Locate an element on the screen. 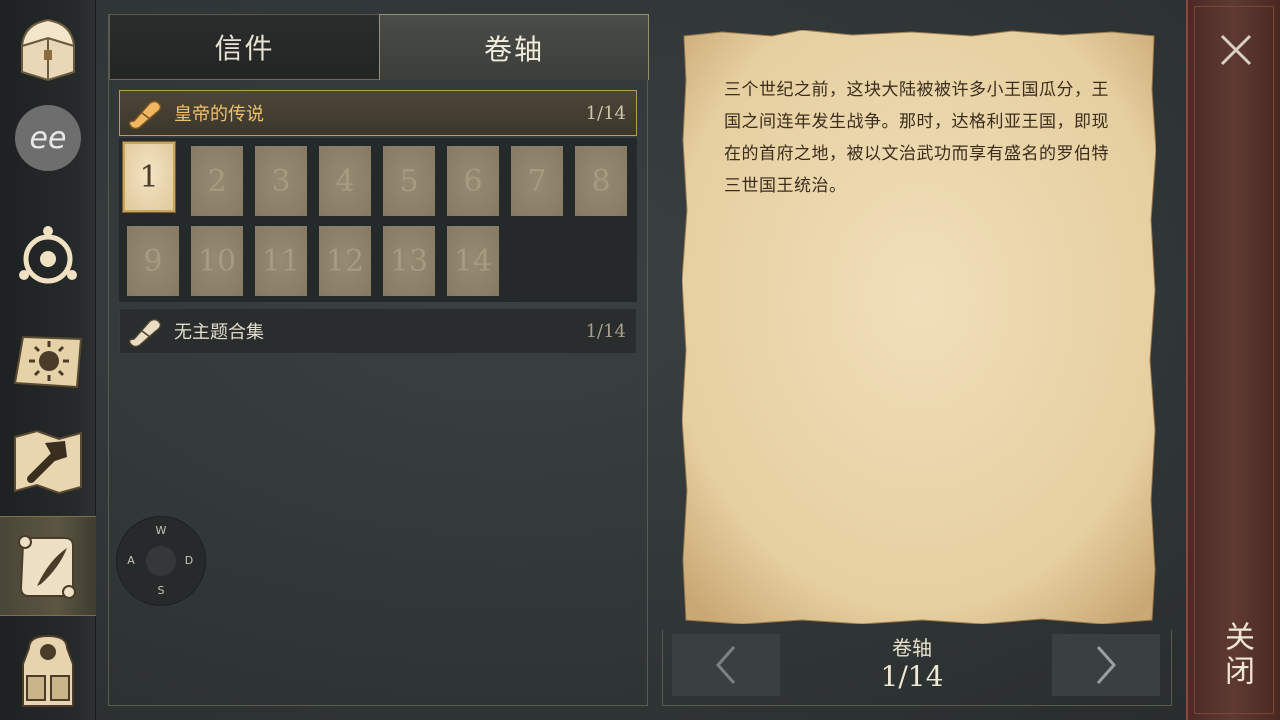 This screenshot has width=1280, height=720. page-tile: 3 is located at coordinates (281, 181).